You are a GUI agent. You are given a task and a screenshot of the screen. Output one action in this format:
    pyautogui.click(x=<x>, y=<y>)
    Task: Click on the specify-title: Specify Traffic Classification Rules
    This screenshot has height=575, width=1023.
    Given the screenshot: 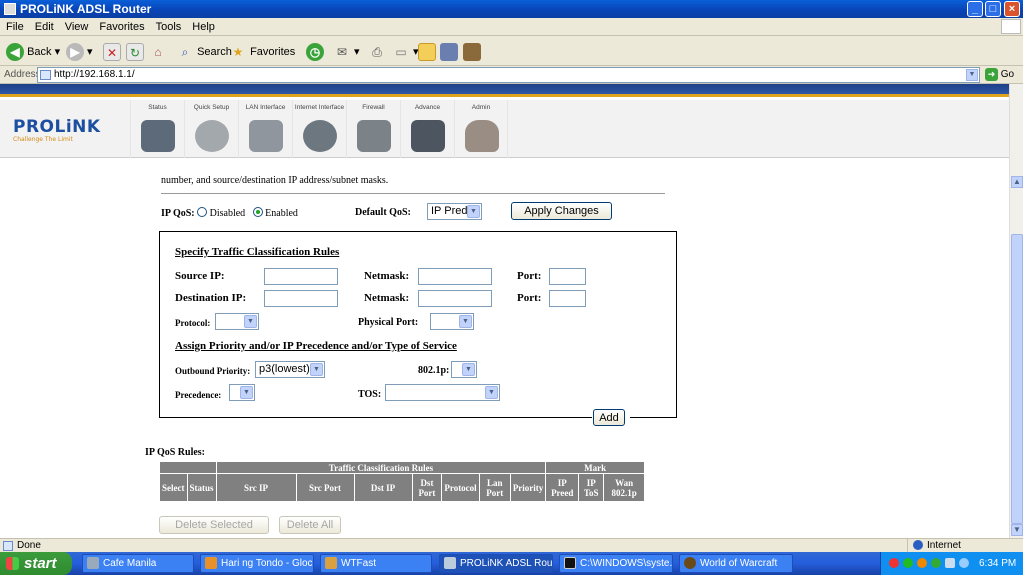 What is the action you would take?
    pyautogui.click(x=257, y=252)
    